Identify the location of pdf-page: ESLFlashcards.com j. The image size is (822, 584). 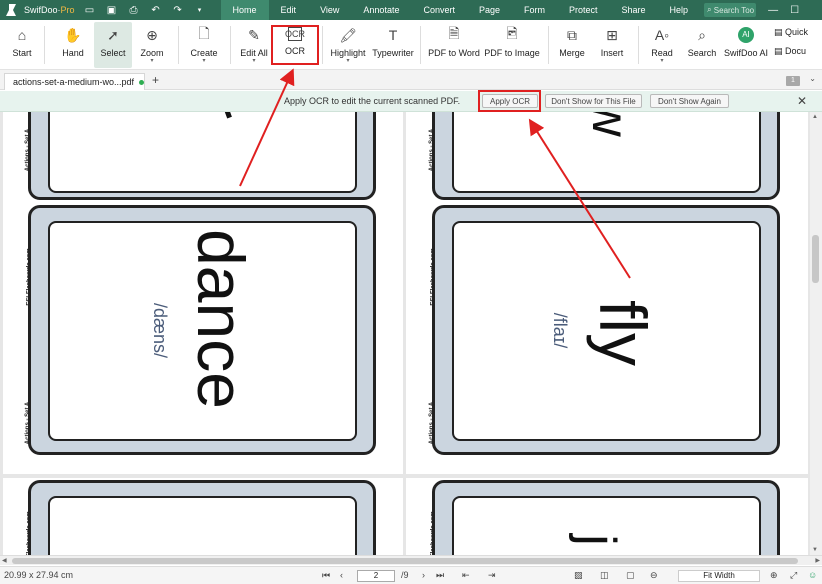
(607, 516).